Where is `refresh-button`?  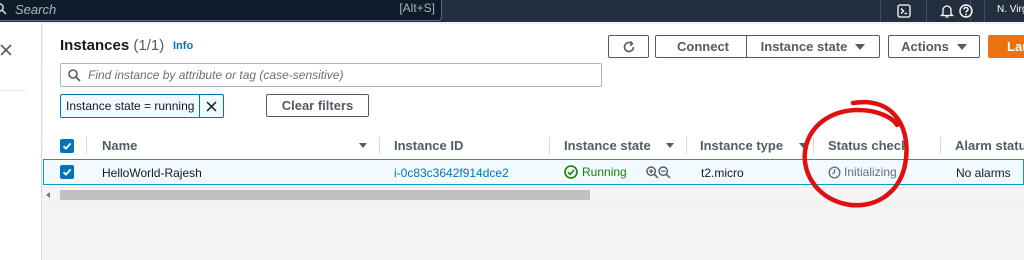
refresh-button is located at coordinates (628, 46).